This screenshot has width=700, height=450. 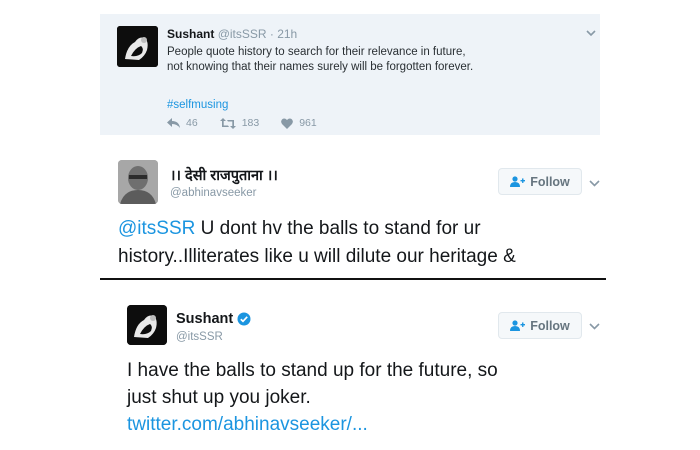 What do you see at coordinates (353, 279) in the screenshot?
I see `screenshot-divider` at bounding box center [353, 279].